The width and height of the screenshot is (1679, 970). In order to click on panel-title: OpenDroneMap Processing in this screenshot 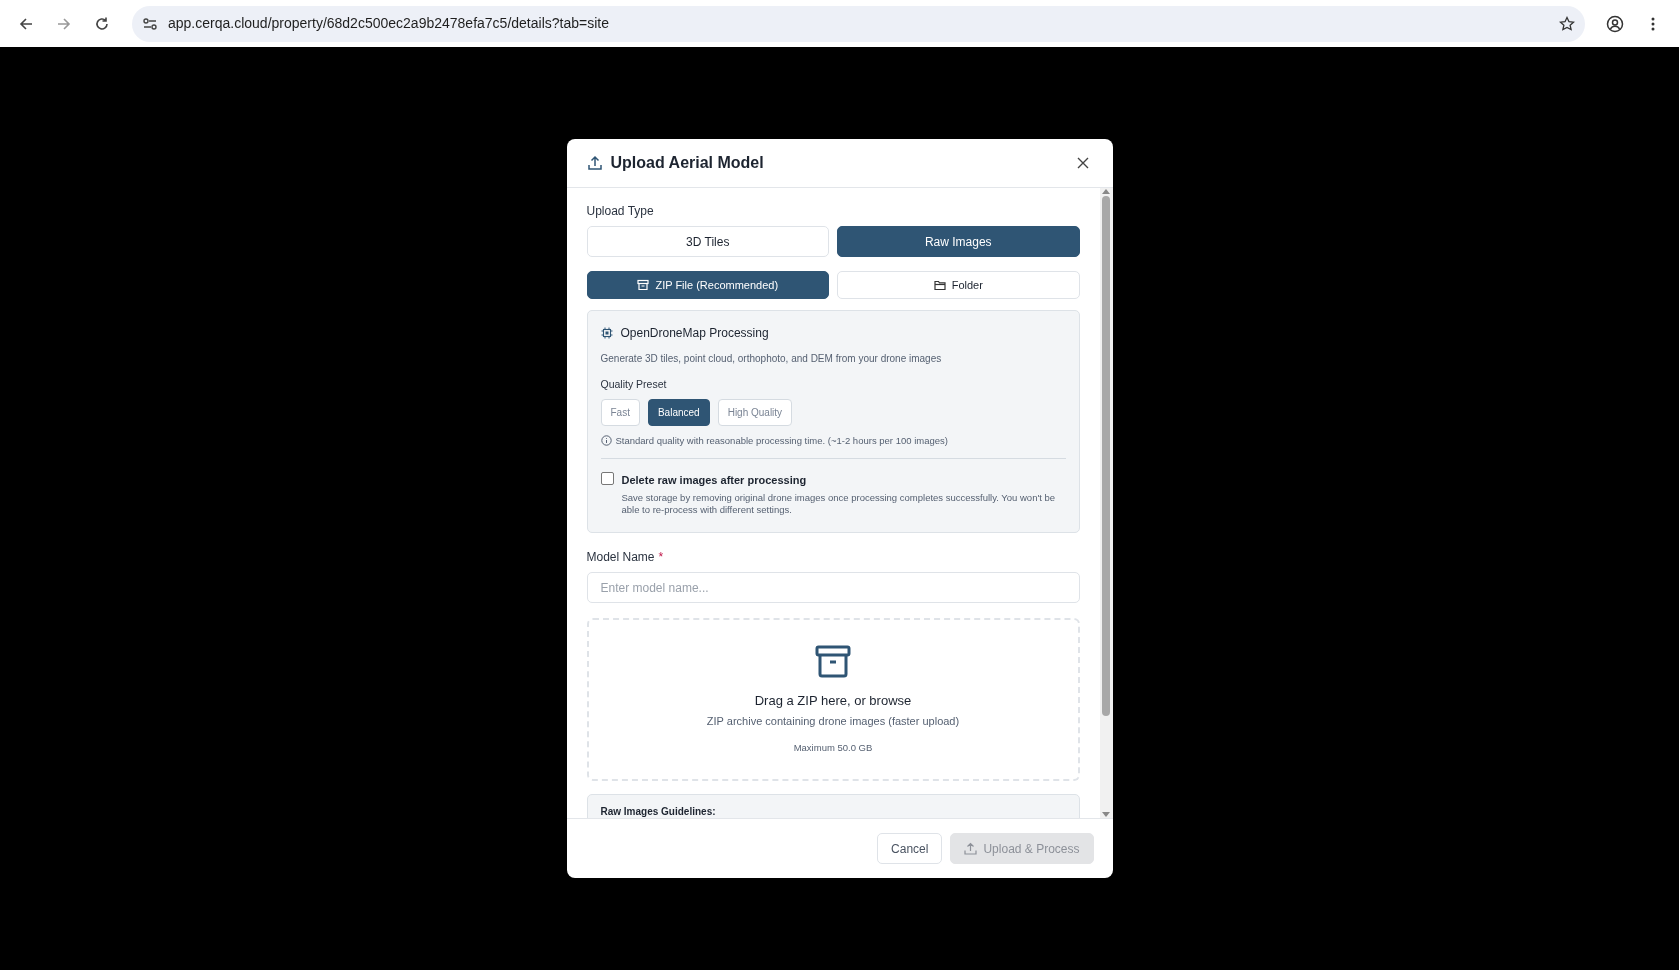, I will do `click(694, 333)`.